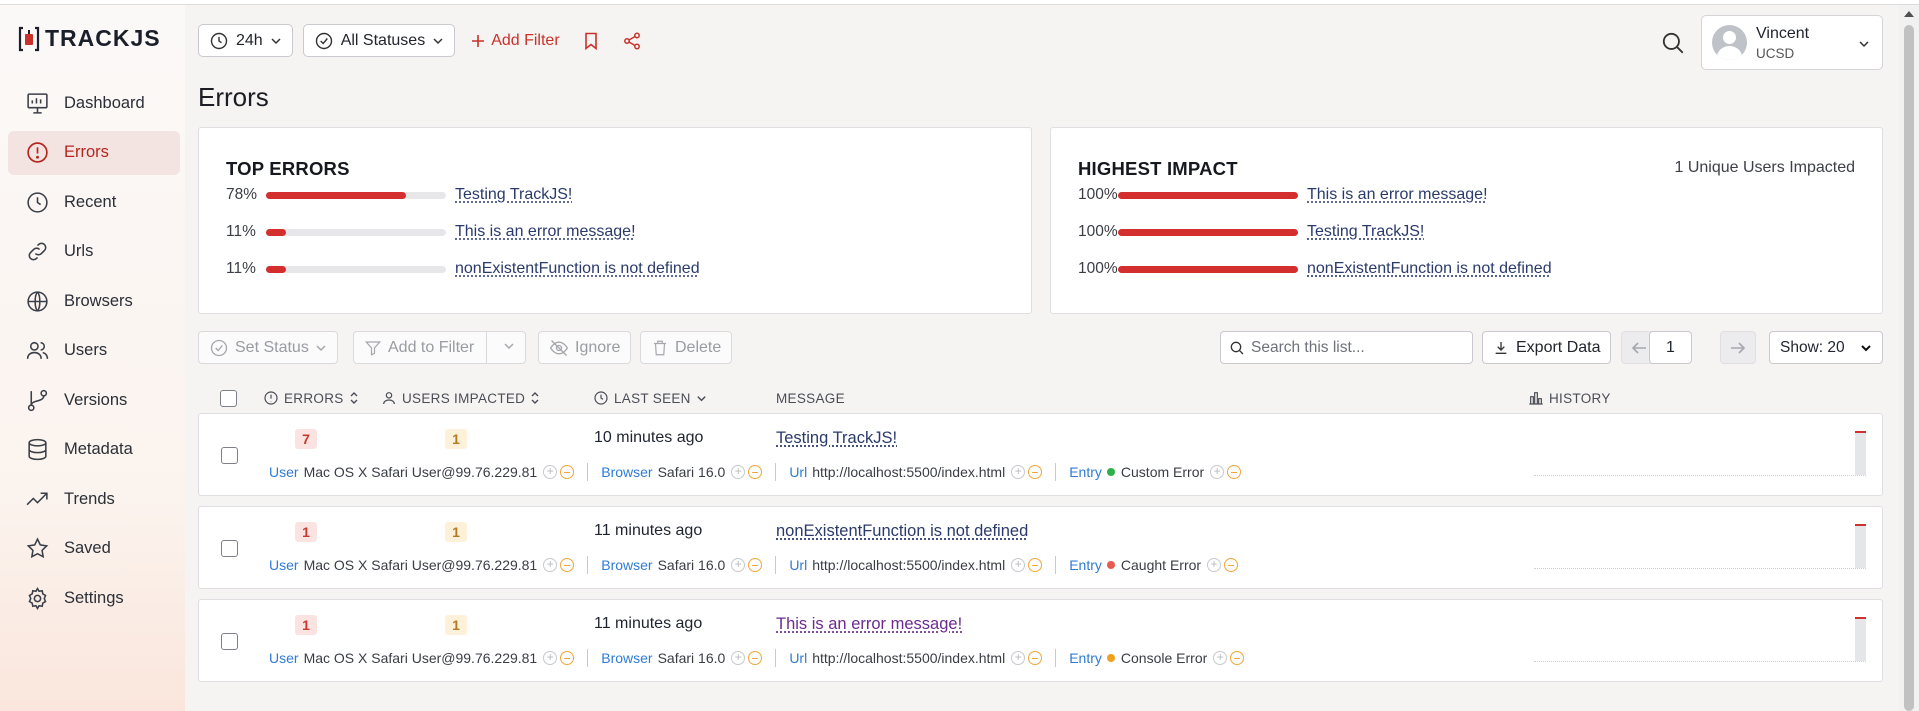  Describe the element at coordinates (650, 398) in the screenshot. I see `sort-last-seen: LAST SEEN` at that location.